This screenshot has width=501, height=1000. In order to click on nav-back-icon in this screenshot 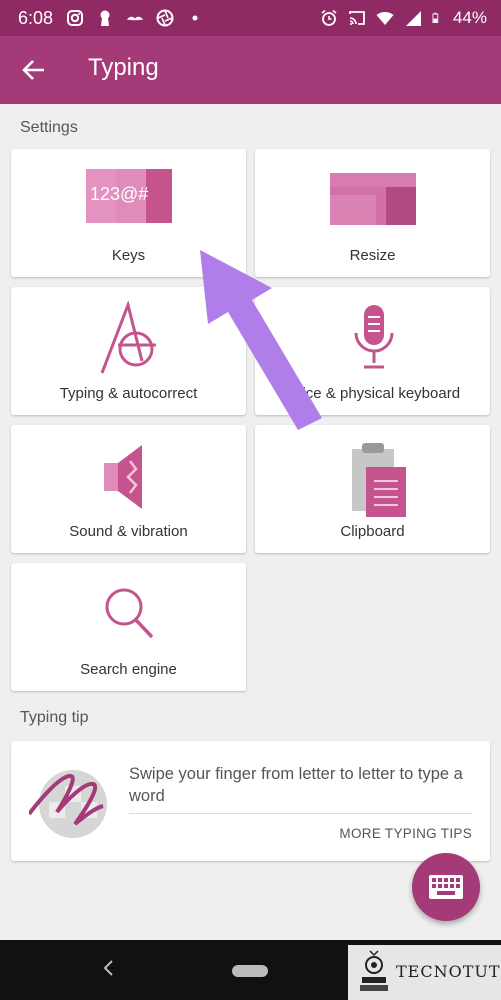, I will do `click(108, 968)`.